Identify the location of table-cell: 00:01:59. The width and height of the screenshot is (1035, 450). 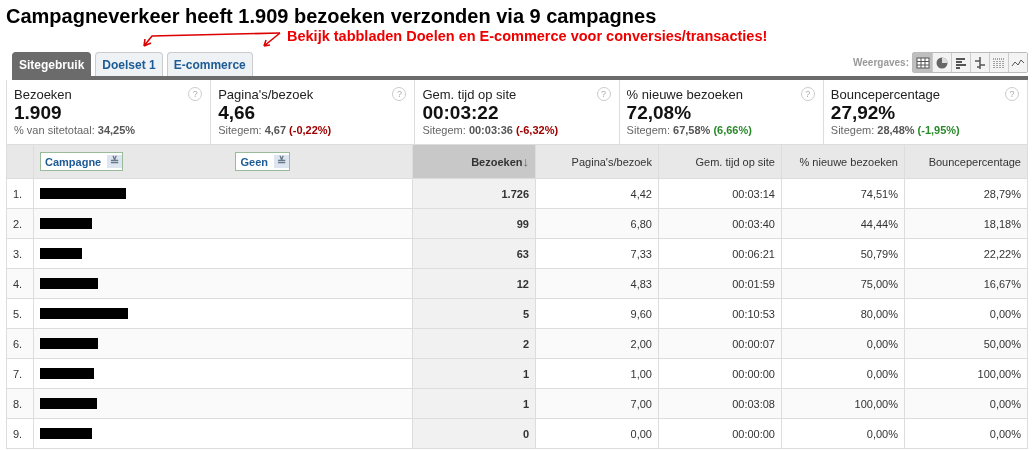
(720, 283).